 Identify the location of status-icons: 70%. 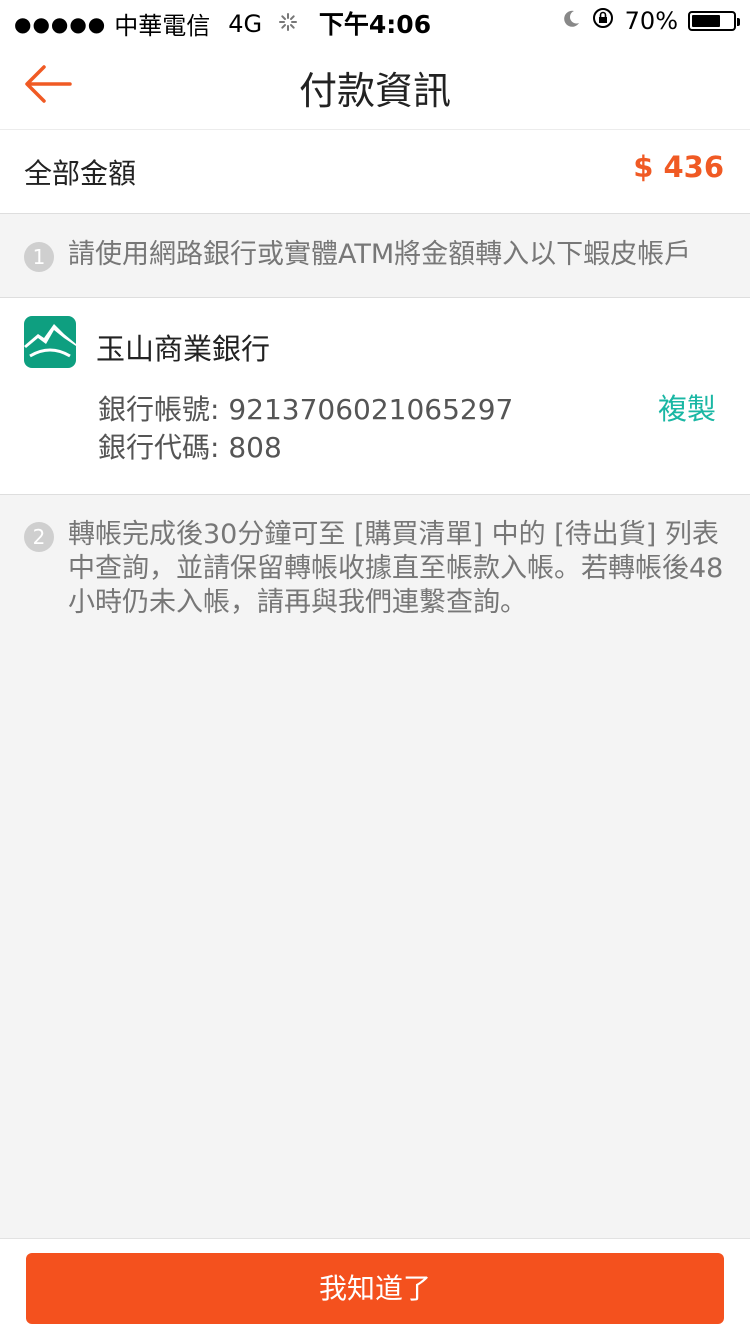
(650, 21).